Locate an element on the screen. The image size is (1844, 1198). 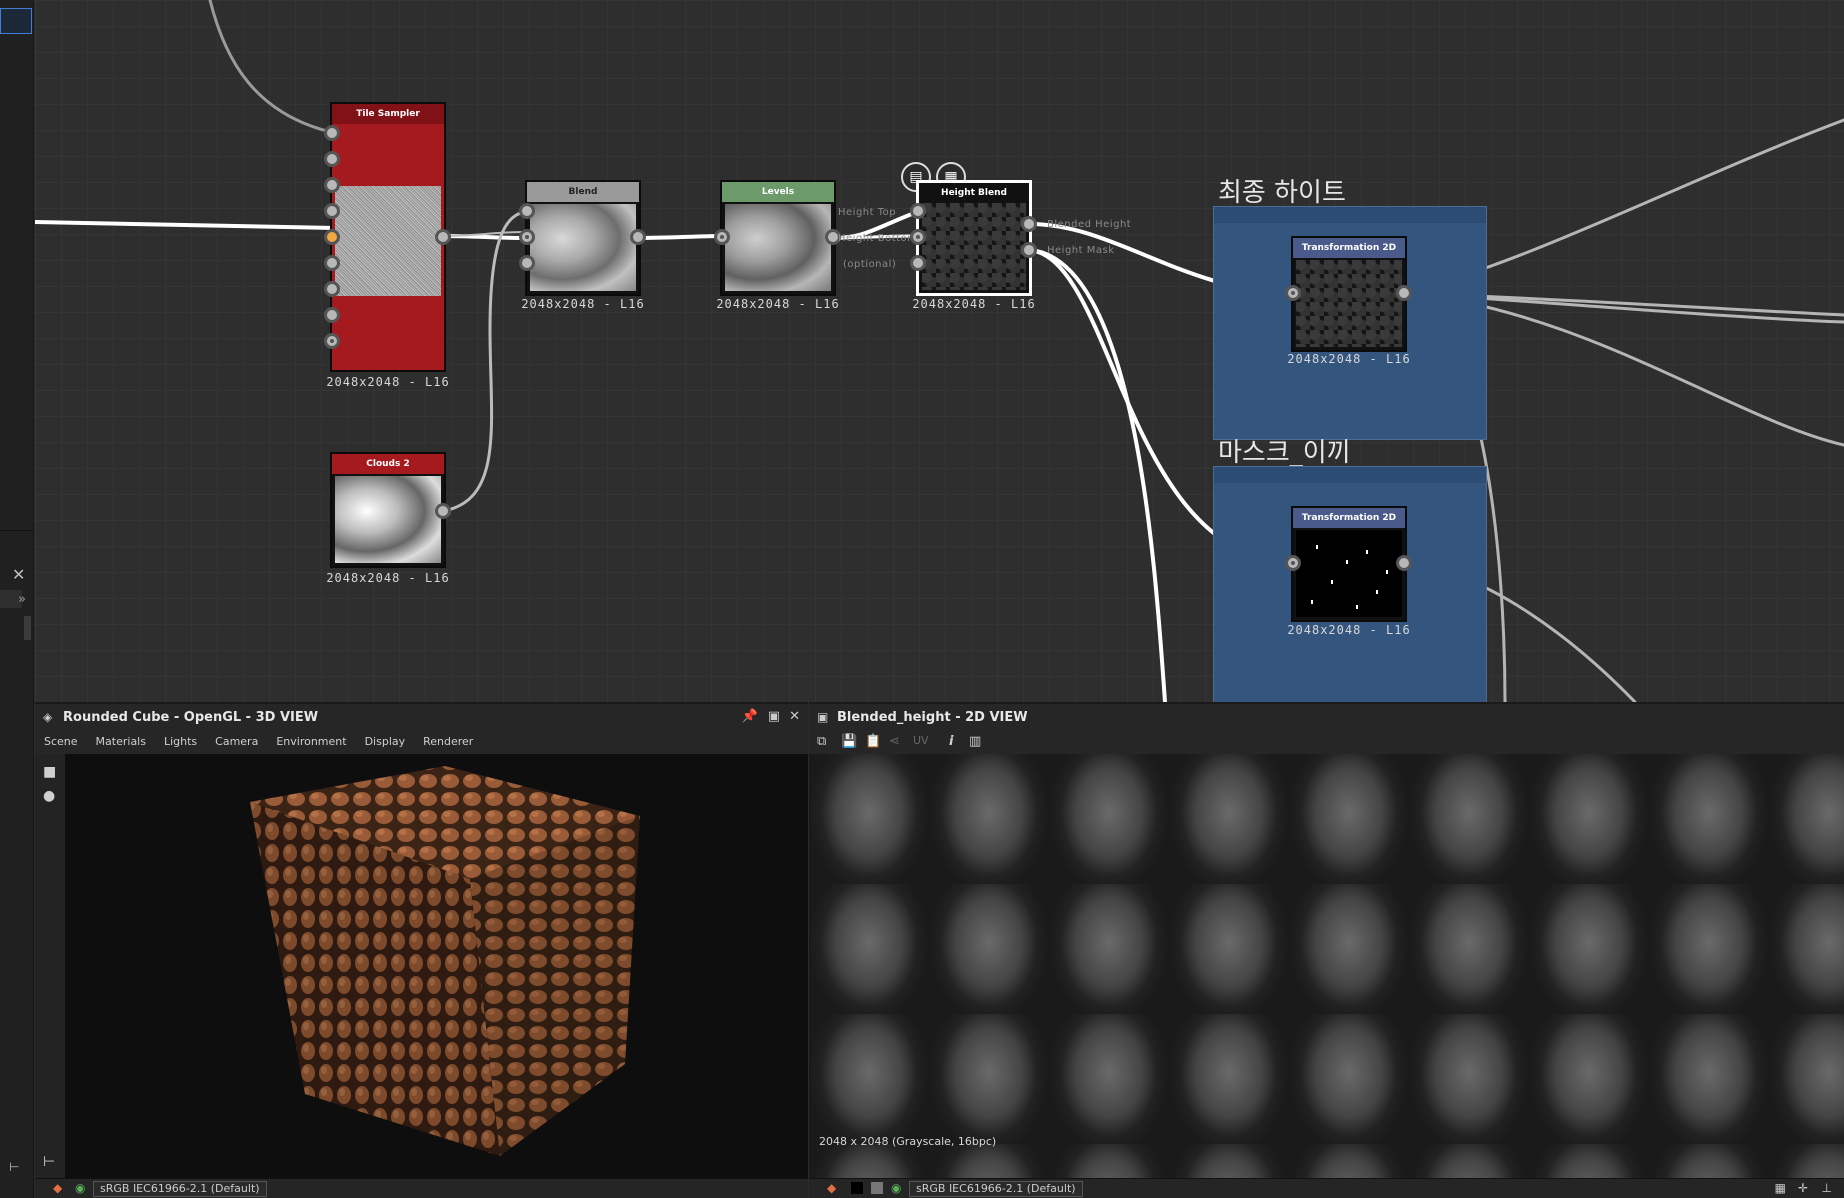
statusbar-3d: ◆ ◉ sRGB IEC61966-2.1 (Default) is located at coordinates (421, 1188).